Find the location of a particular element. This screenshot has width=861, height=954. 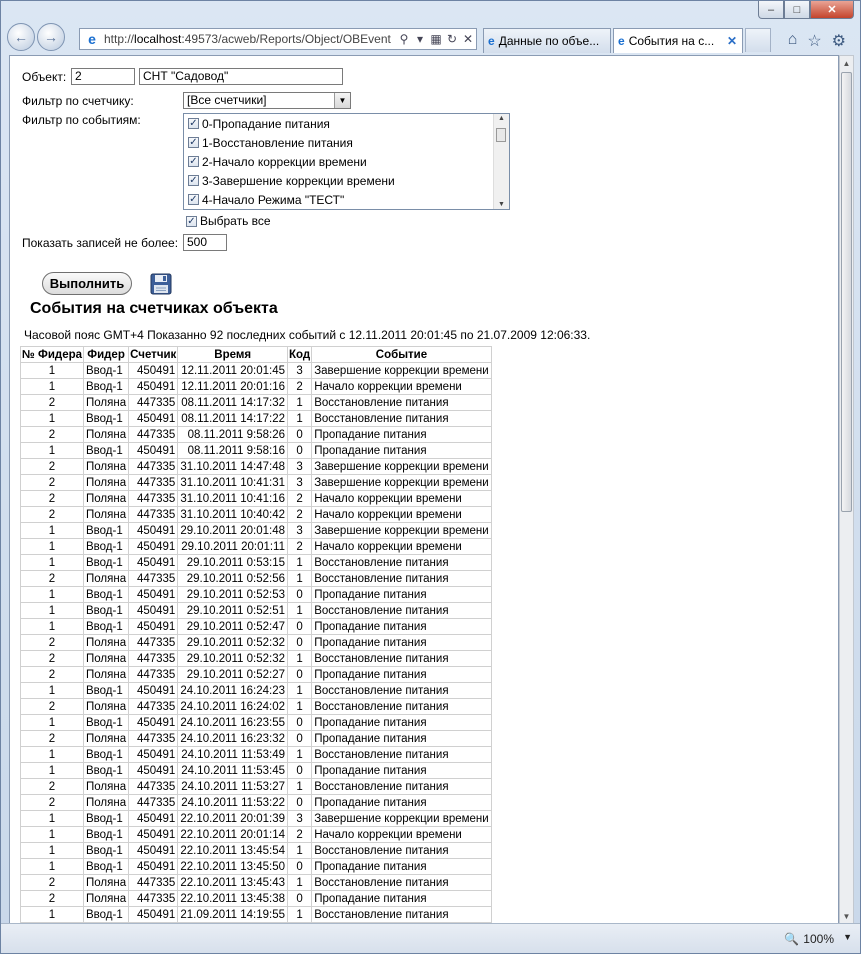

page-scrollbar: ▲ ▼ is located at coordinates (846, 490).